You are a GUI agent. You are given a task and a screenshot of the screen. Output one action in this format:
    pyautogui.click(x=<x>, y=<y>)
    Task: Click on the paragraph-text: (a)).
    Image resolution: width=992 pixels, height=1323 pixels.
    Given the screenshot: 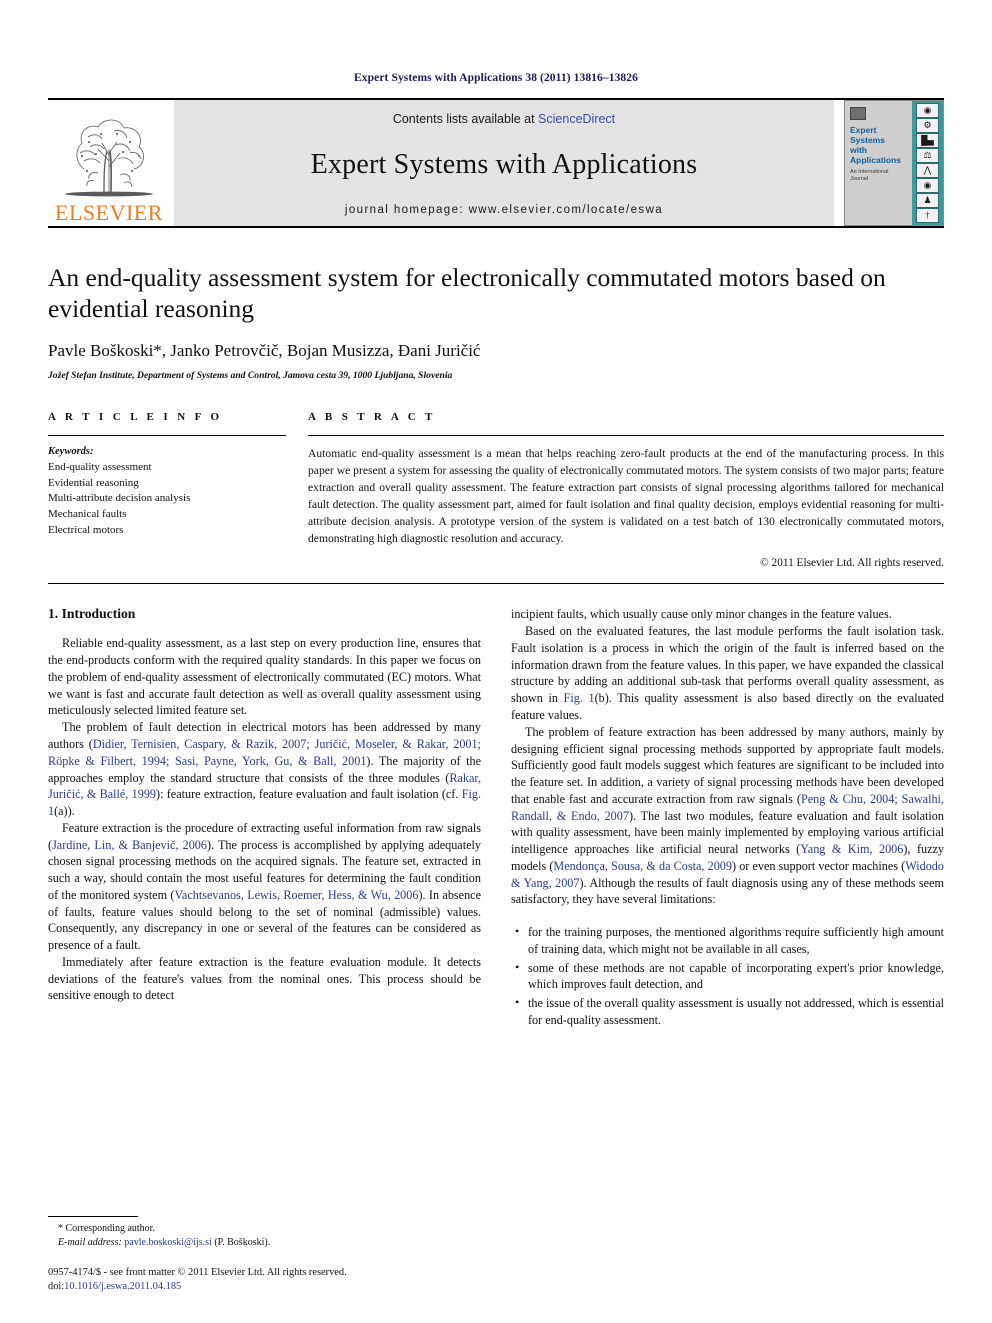 What is the action you would take?
    pyautogui.click(x=64, y=811)
    